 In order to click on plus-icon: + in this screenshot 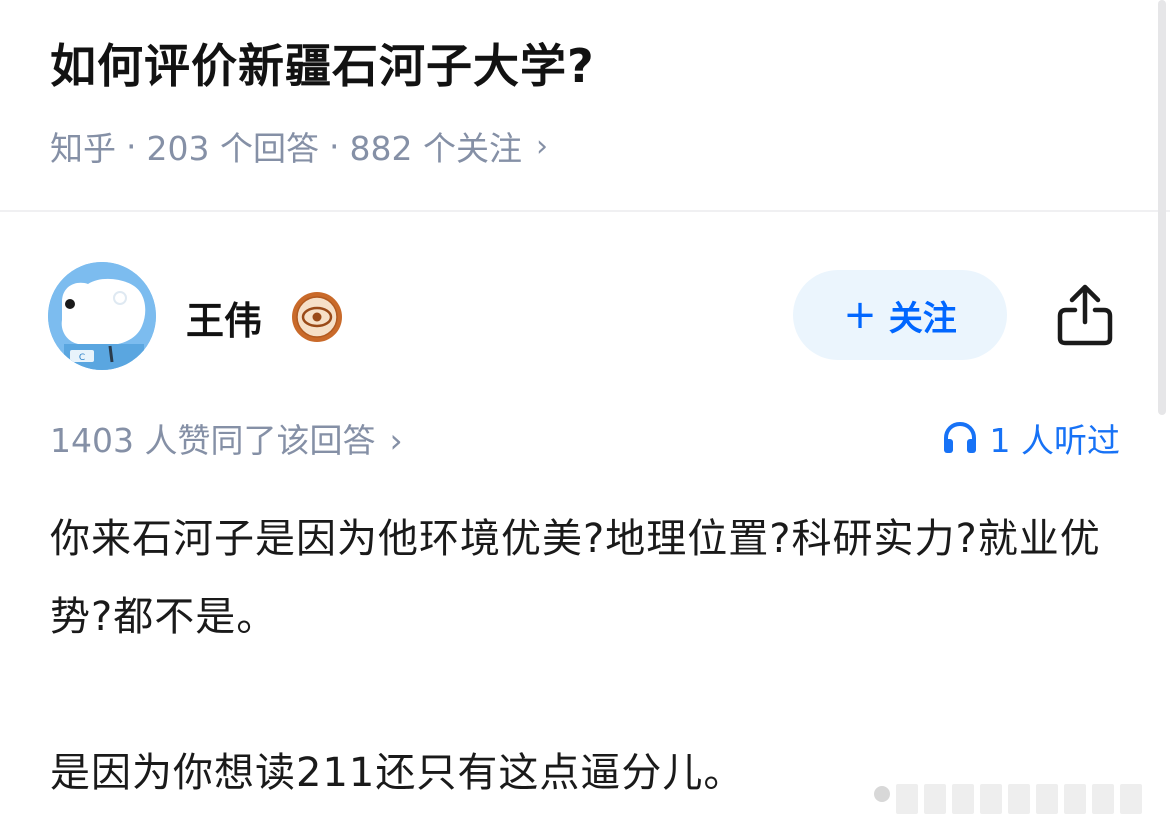, I will do `click(860, 315)`.